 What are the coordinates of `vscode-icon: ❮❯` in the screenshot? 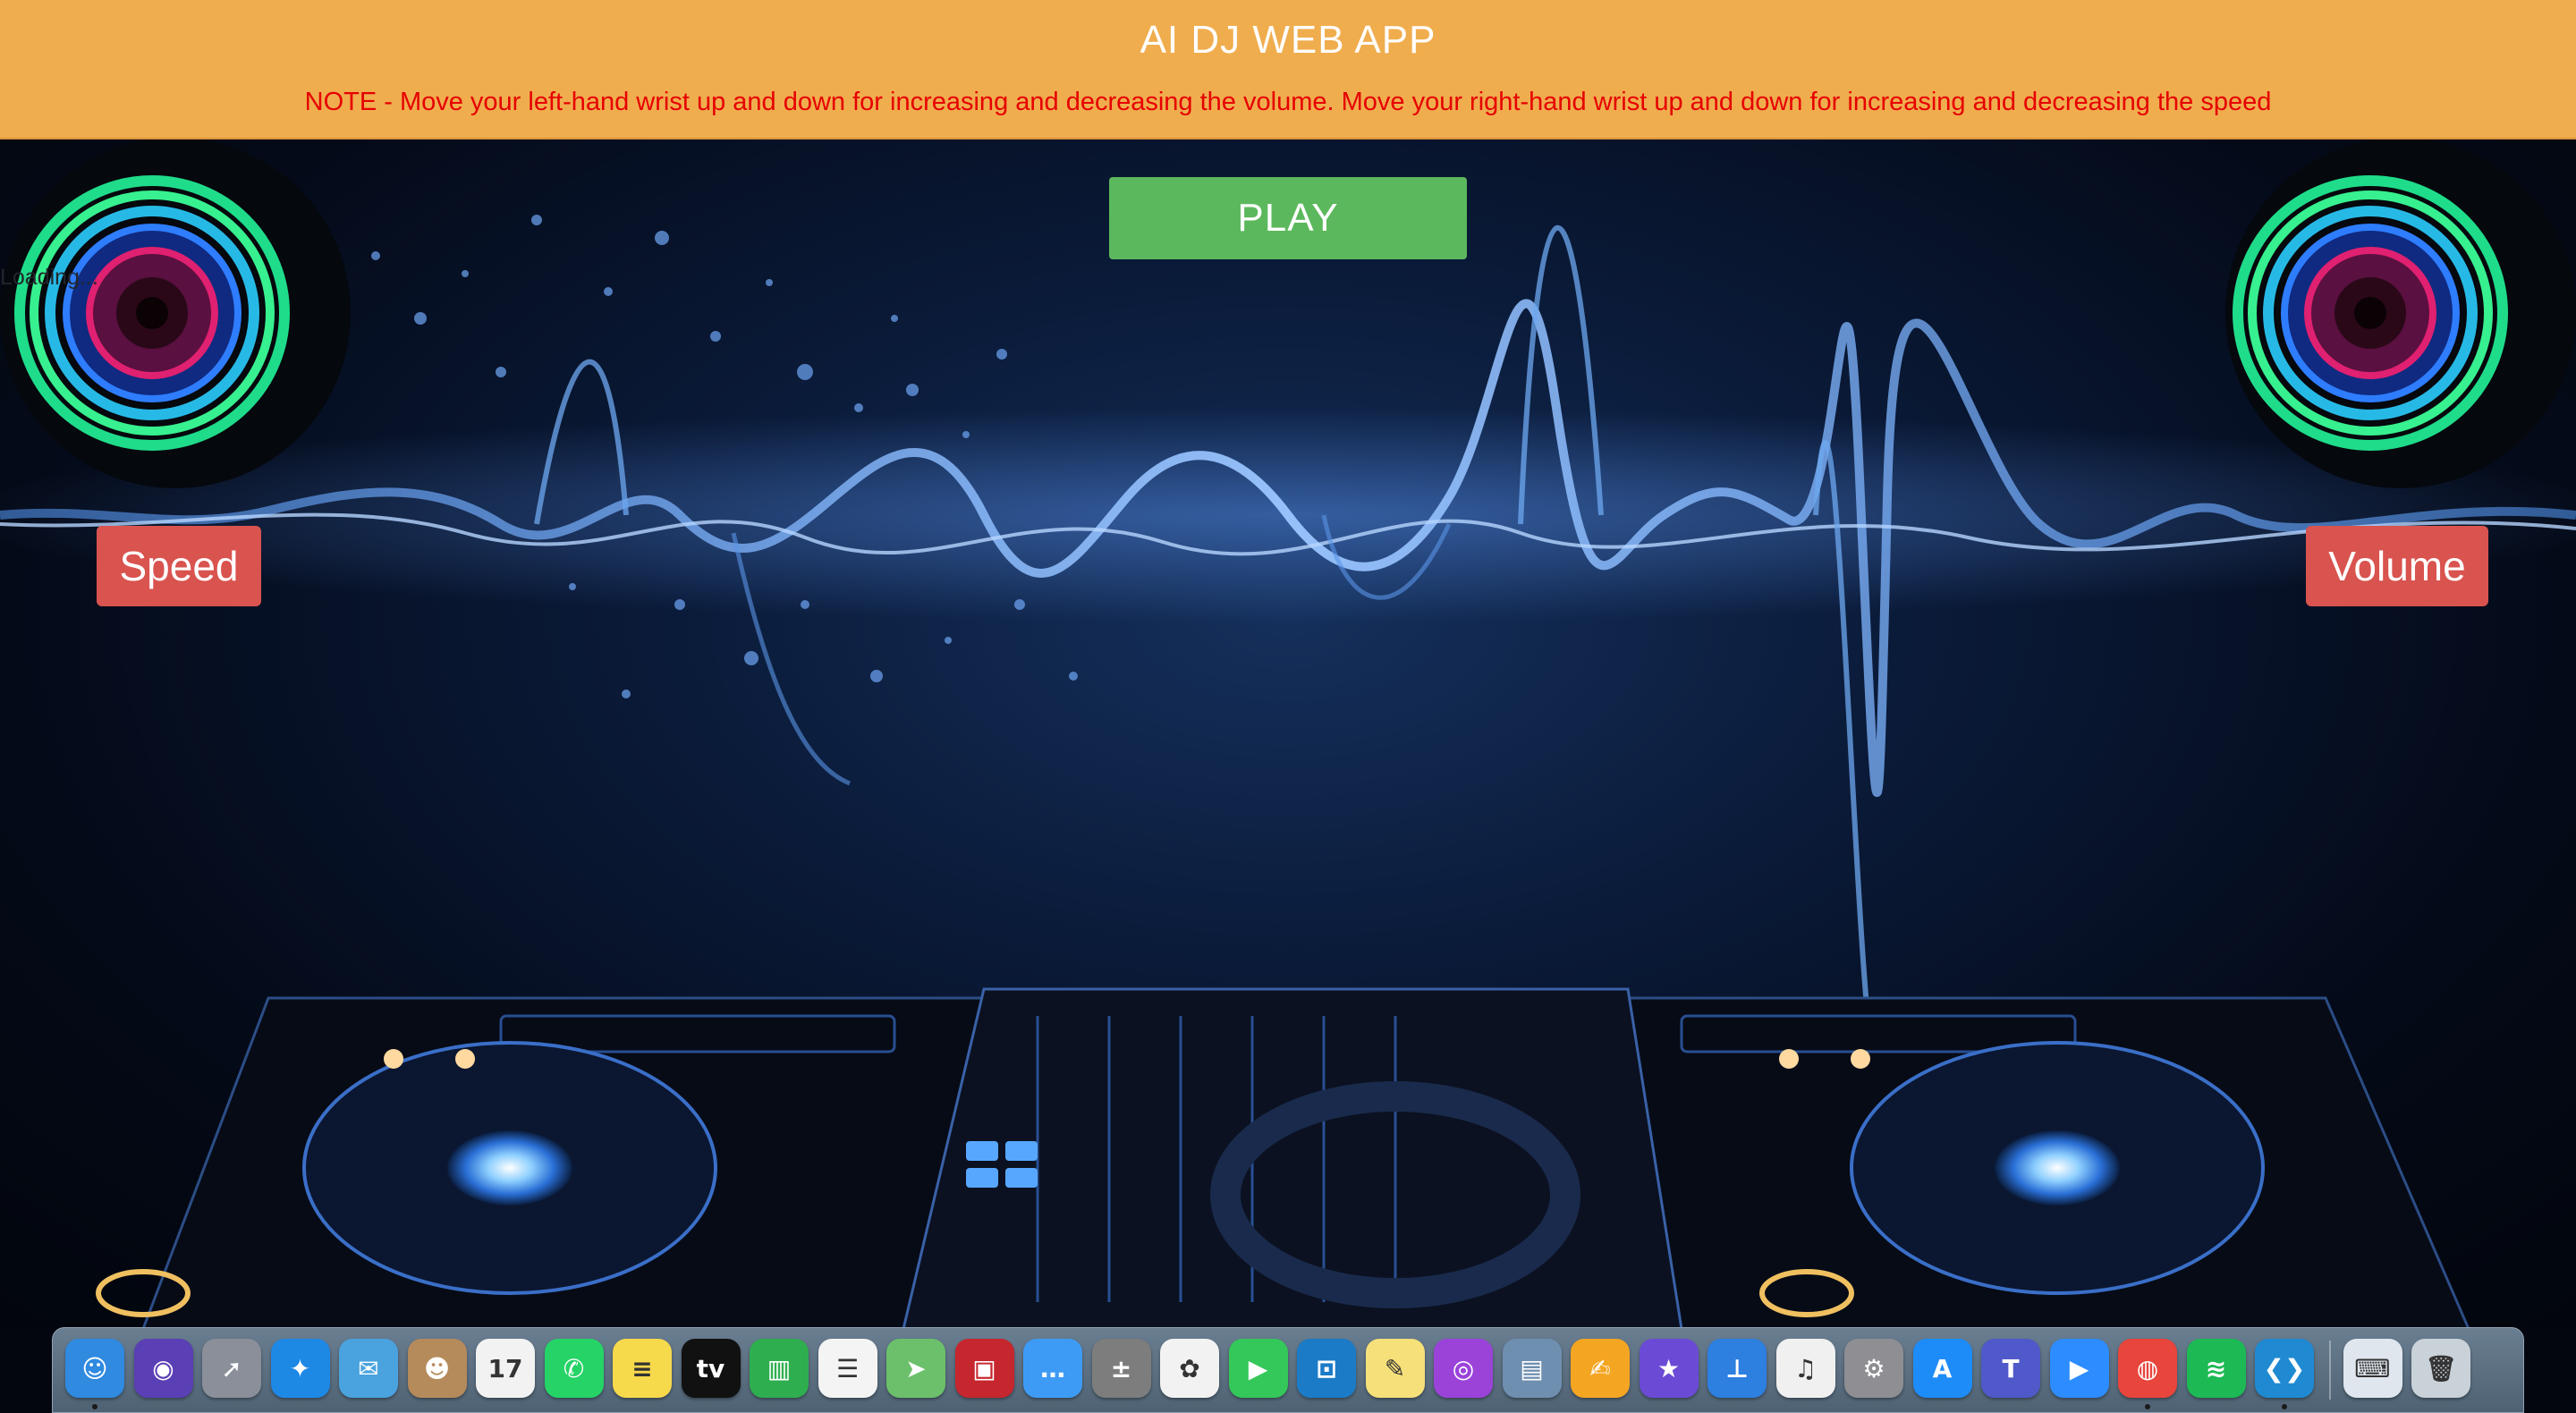 It's located at (2284, 1368).